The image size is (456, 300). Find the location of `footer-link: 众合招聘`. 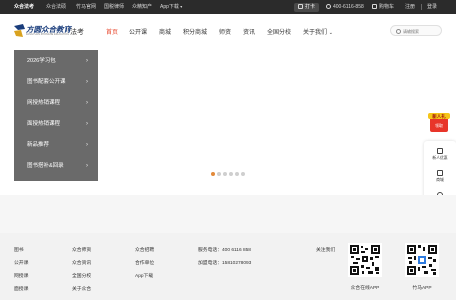

footer-link: 众合招聘 is located at coordinates (144, 249).